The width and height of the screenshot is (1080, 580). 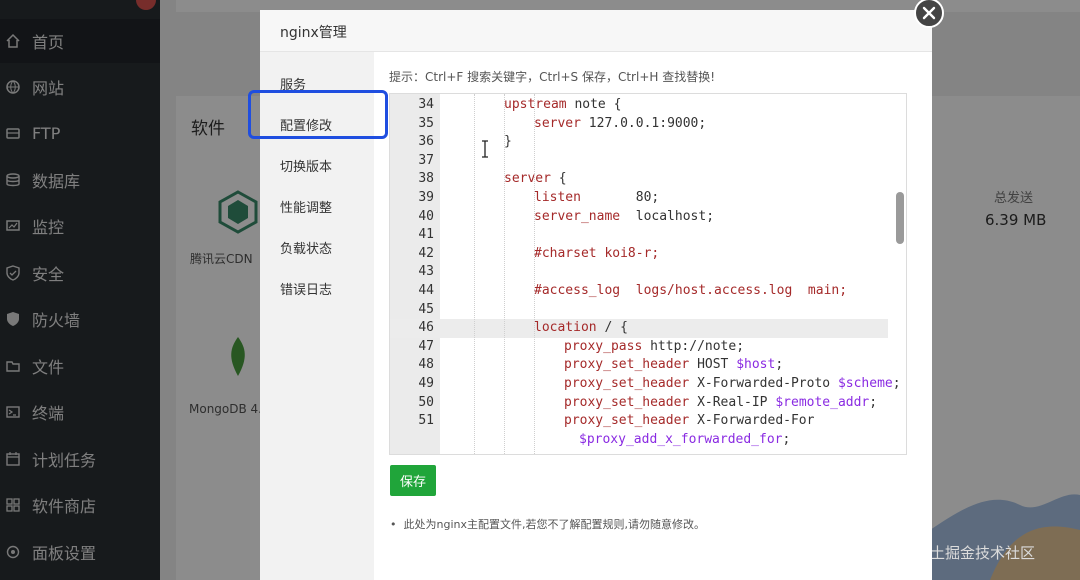 I want to click on code-token: listen, so click(x=557, y=197).